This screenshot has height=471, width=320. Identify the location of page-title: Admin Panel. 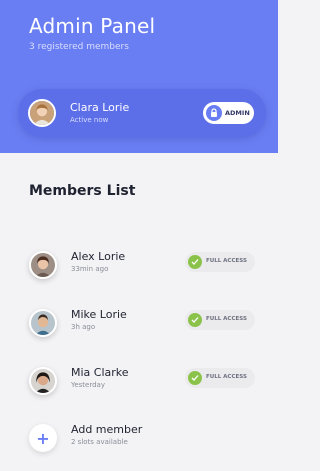
(92, 26).